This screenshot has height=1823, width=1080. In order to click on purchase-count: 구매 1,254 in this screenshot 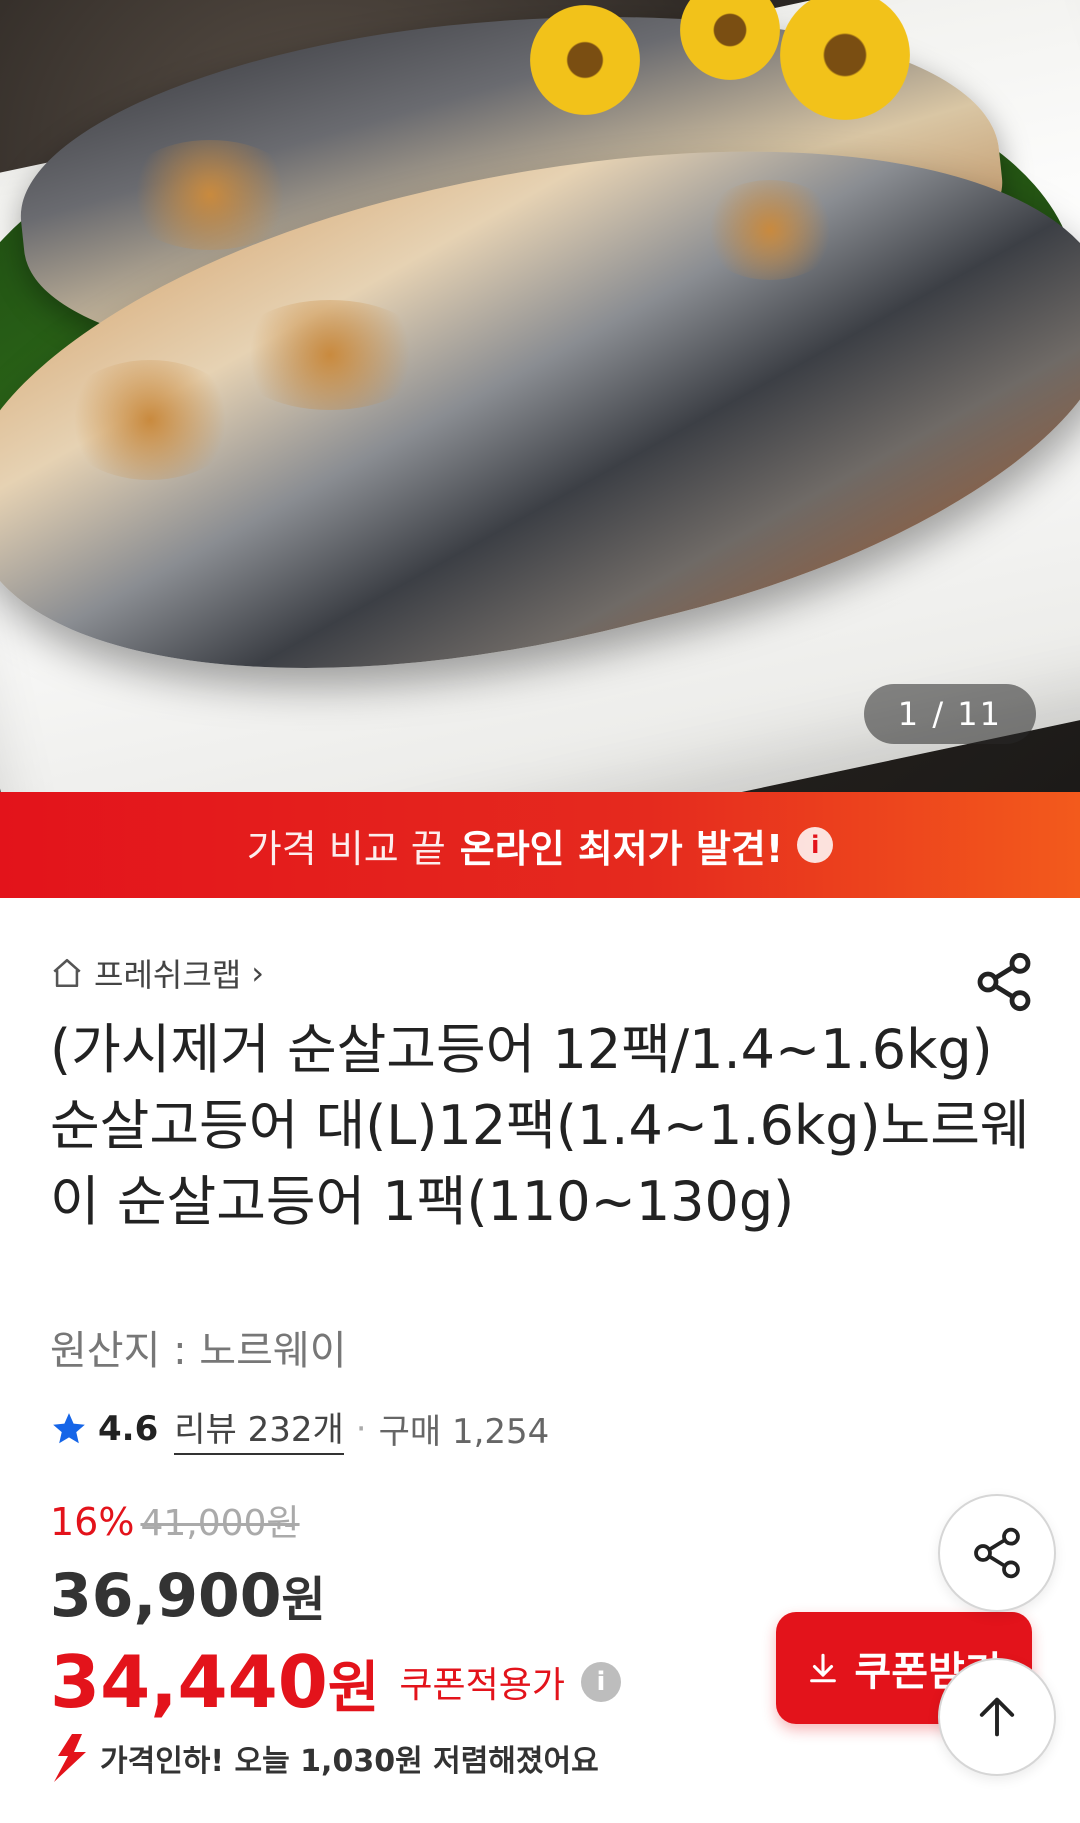, I will do `click(464, 1432)`.